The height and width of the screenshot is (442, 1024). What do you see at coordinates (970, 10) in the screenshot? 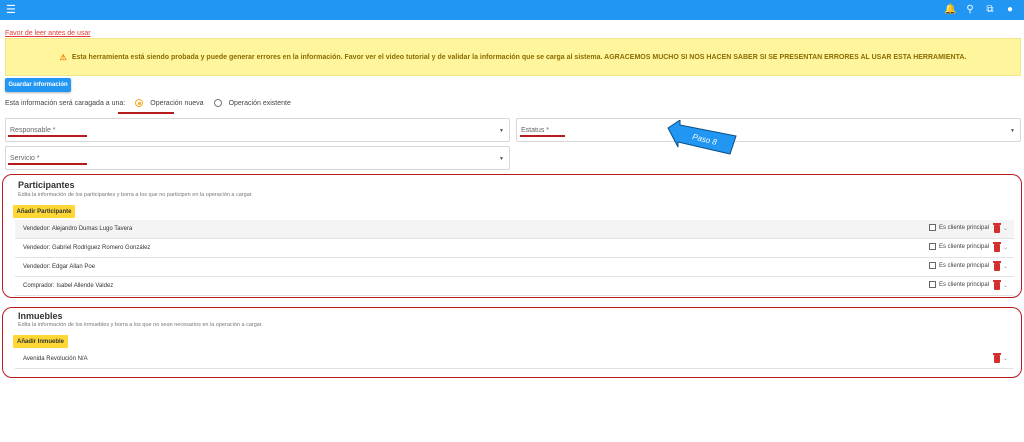
I see `search-icon: ⚲` at bounding box center [970, 10].